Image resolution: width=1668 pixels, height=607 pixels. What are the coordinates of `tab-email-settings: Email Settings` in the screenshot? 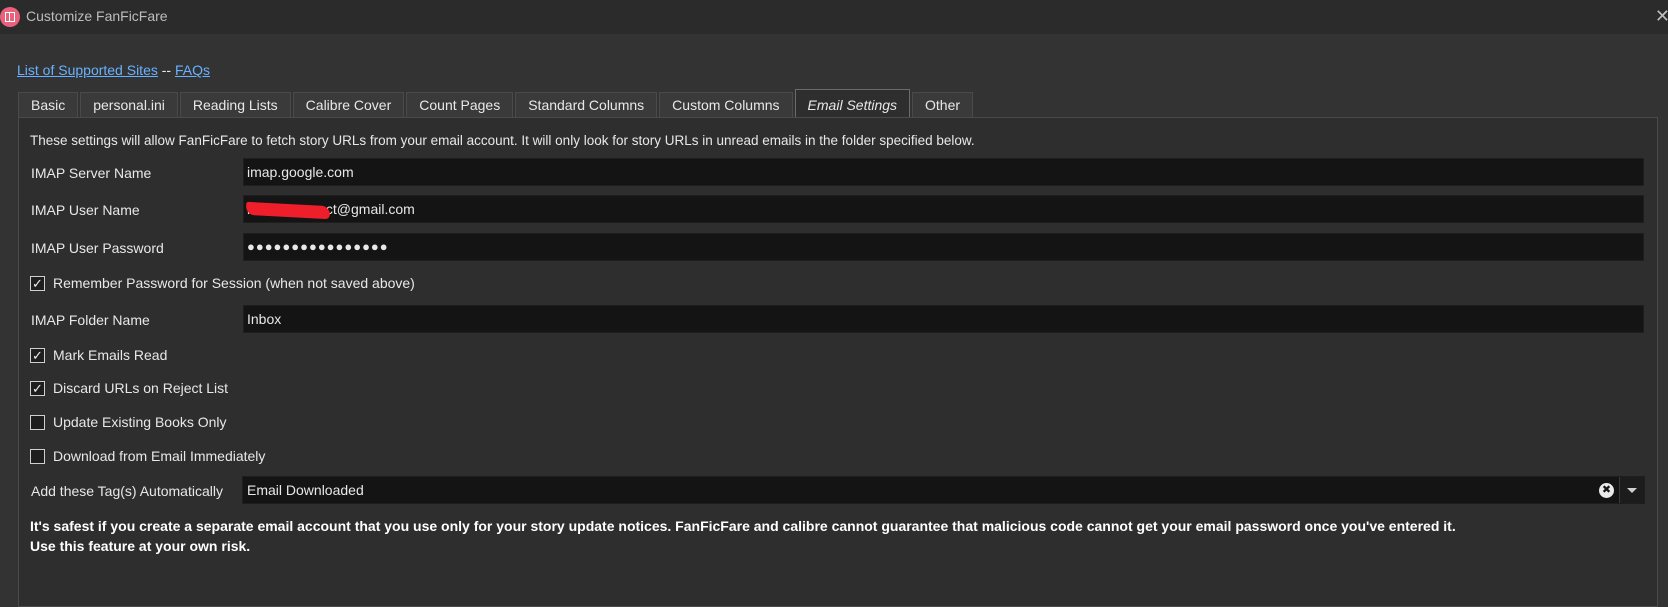 It's located at (852, 104).